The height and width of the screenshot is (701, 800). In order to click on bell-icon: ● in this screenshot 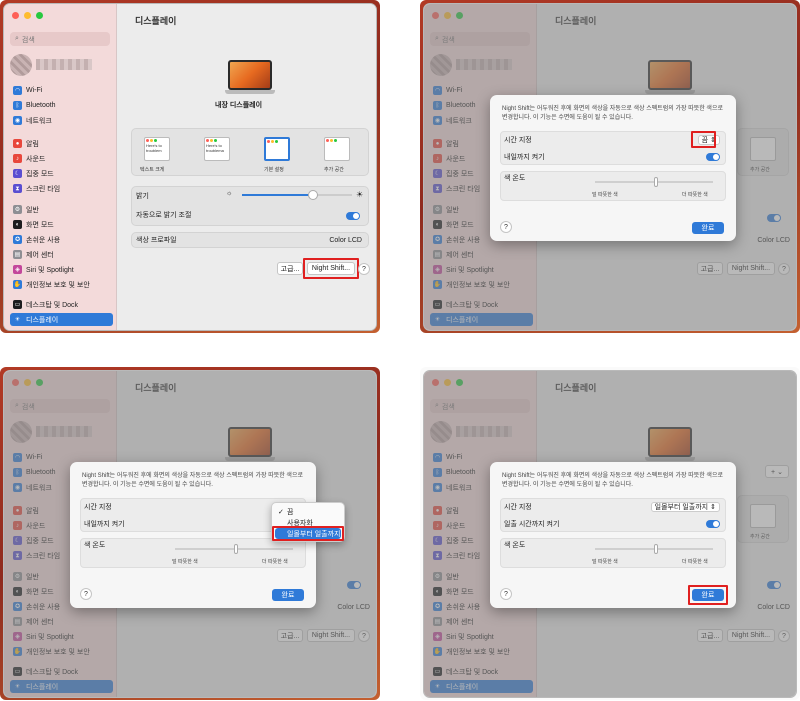, I will do `click(17, 143)`.